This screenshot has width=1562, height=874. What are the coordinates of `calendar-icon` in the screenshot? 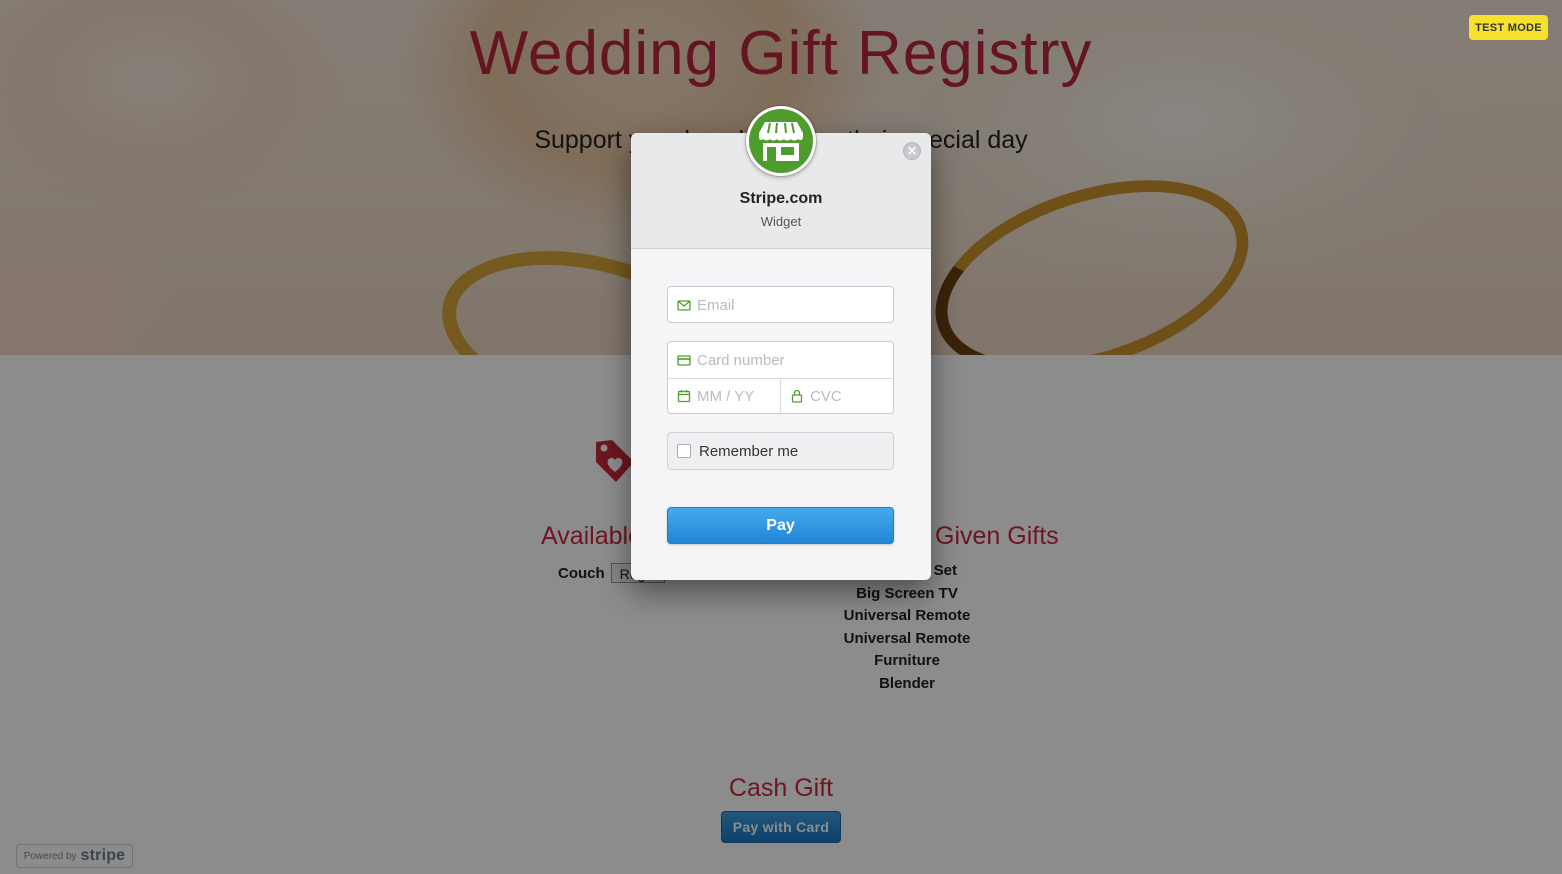 It's located at (684, 396).